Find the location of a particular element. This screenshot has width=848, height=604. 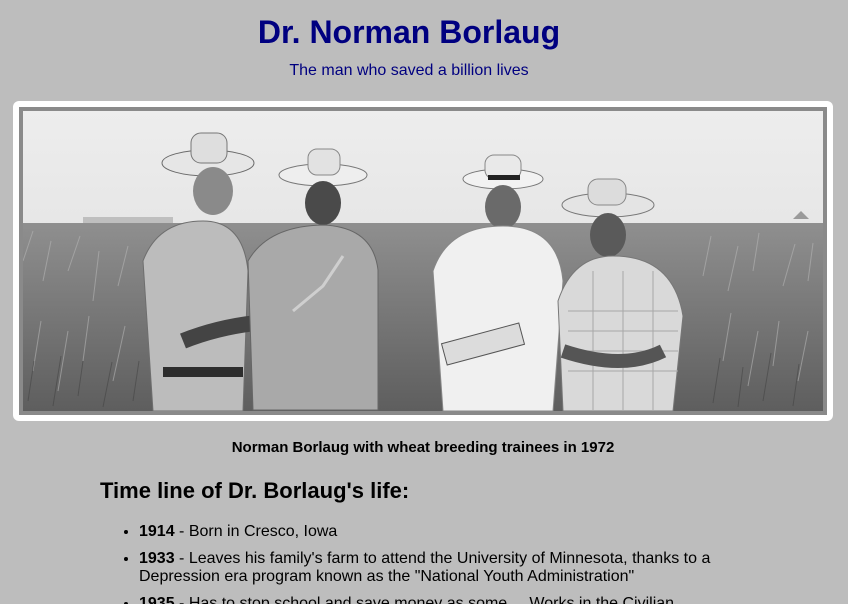

page-title: Dr. Norman Borlaug is located at coordinates (409, 32).